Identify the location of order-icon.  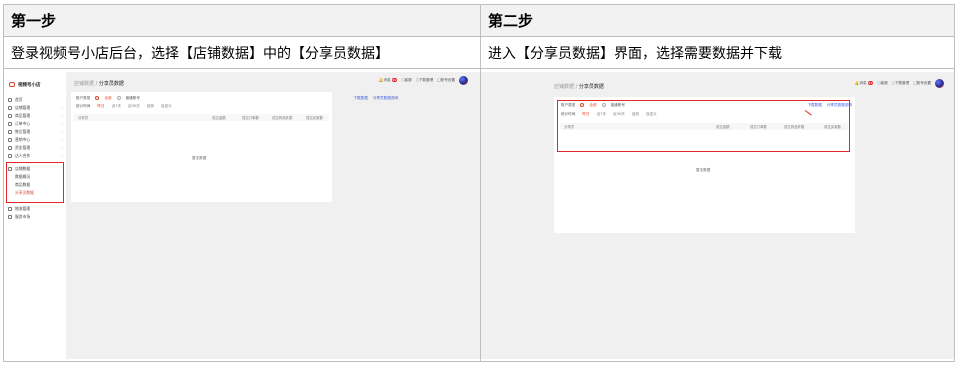
(10, 123).